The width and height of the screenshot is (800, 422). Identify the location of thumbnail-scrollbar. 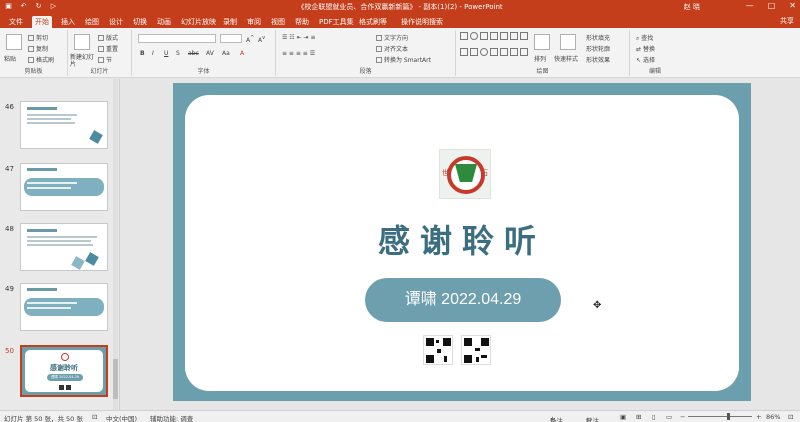
(115, 244).